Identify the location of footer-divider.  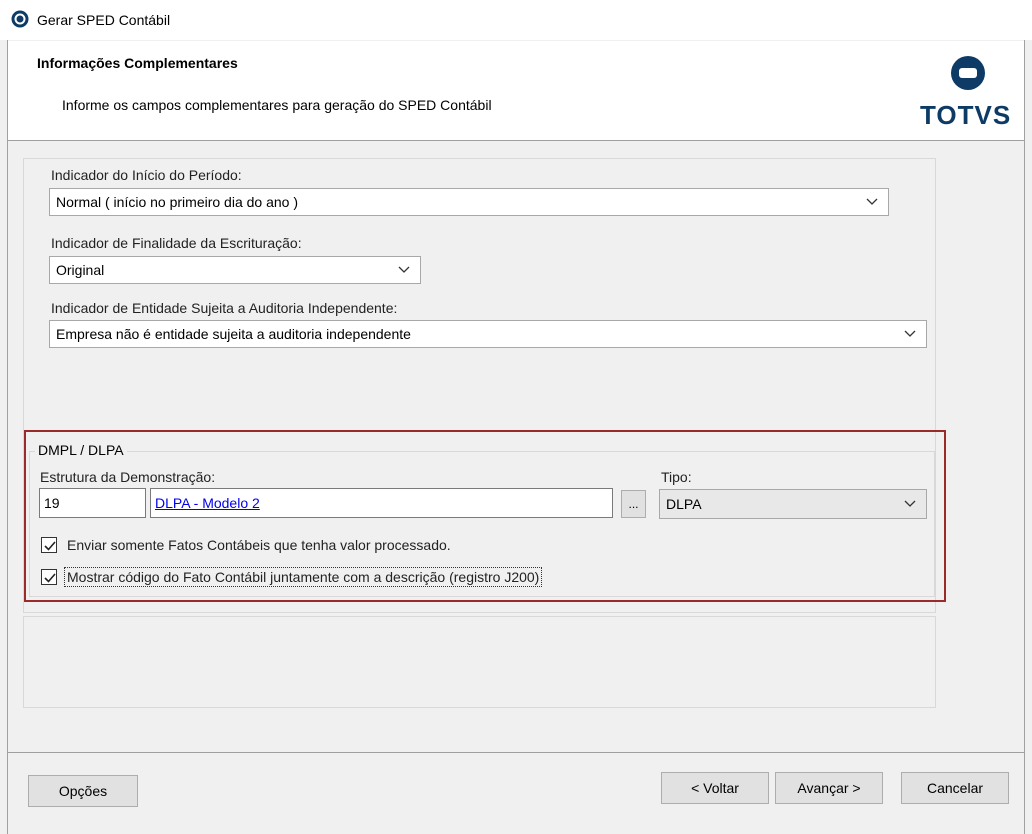
(516, 752).